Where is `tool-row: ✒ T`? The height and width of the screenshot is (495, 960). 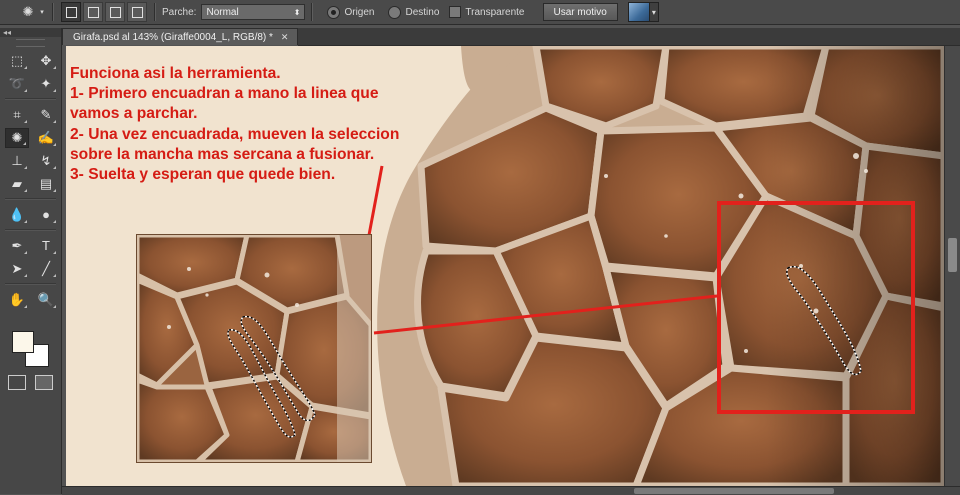 tool-row: ✒ T is located at coordinates (30, 245).